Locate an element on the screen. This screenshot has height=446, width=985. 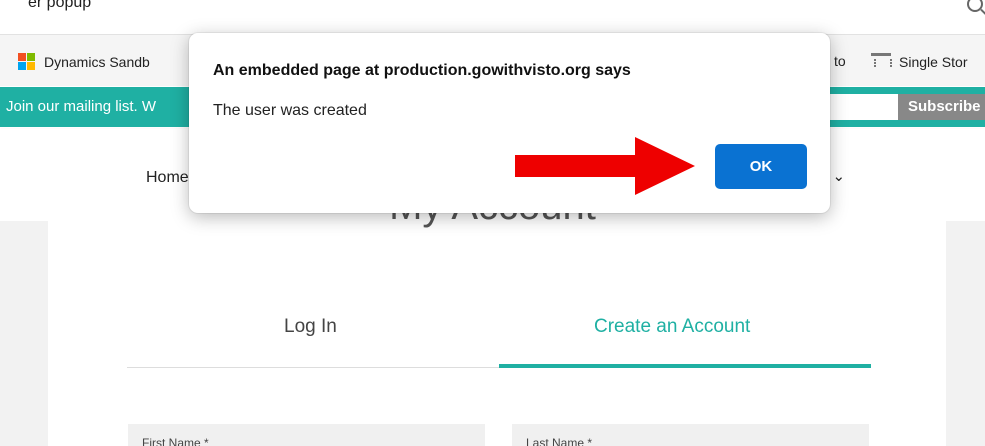
browser-top-strip: er popup is located at coordinates (492, 16).